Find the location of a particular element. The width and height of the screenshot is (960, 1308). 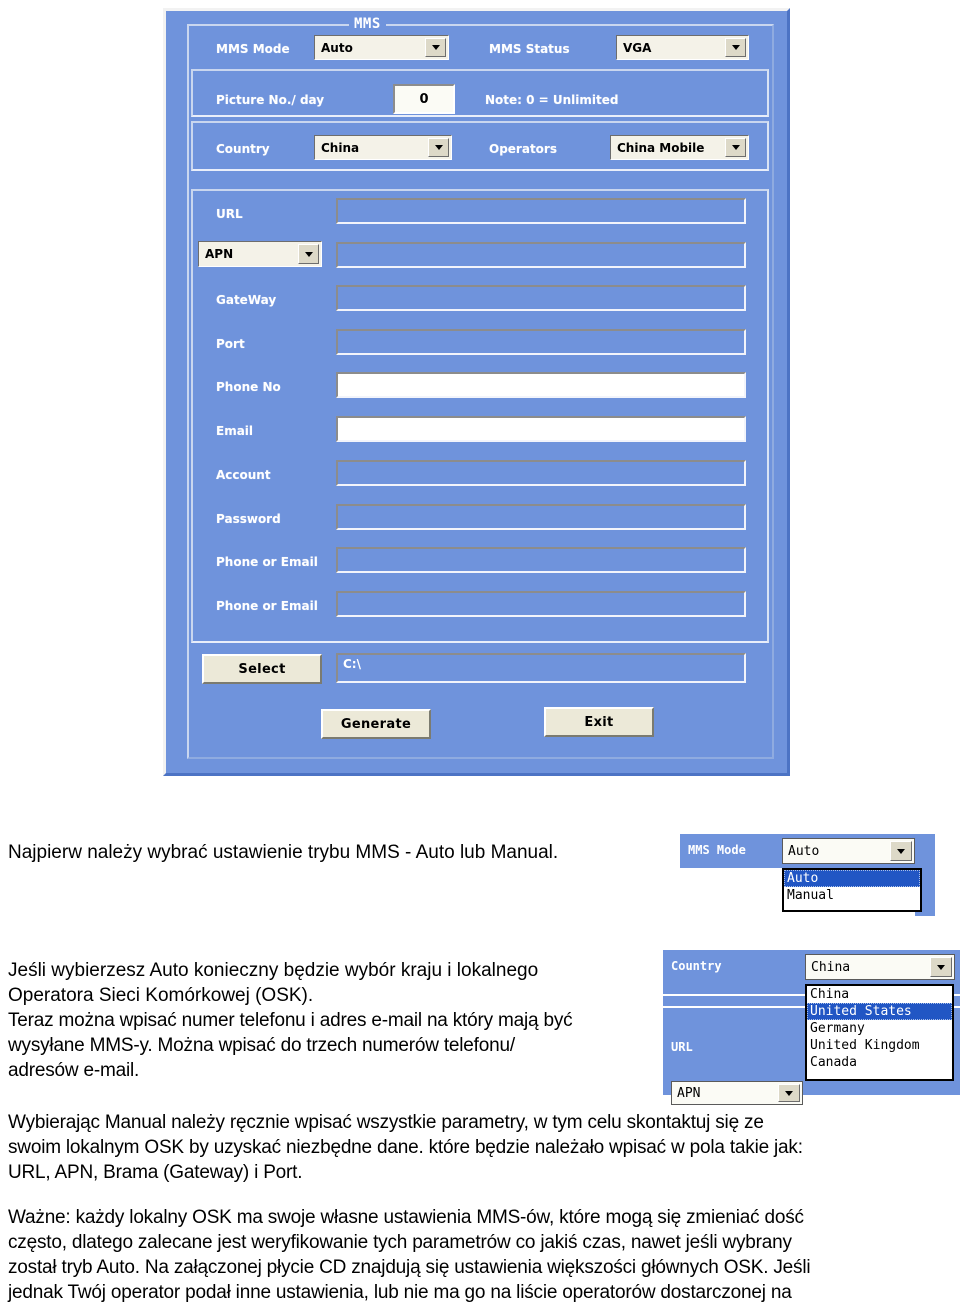

callout-country-apn-label: APN is located at coordinates (689, 1093).